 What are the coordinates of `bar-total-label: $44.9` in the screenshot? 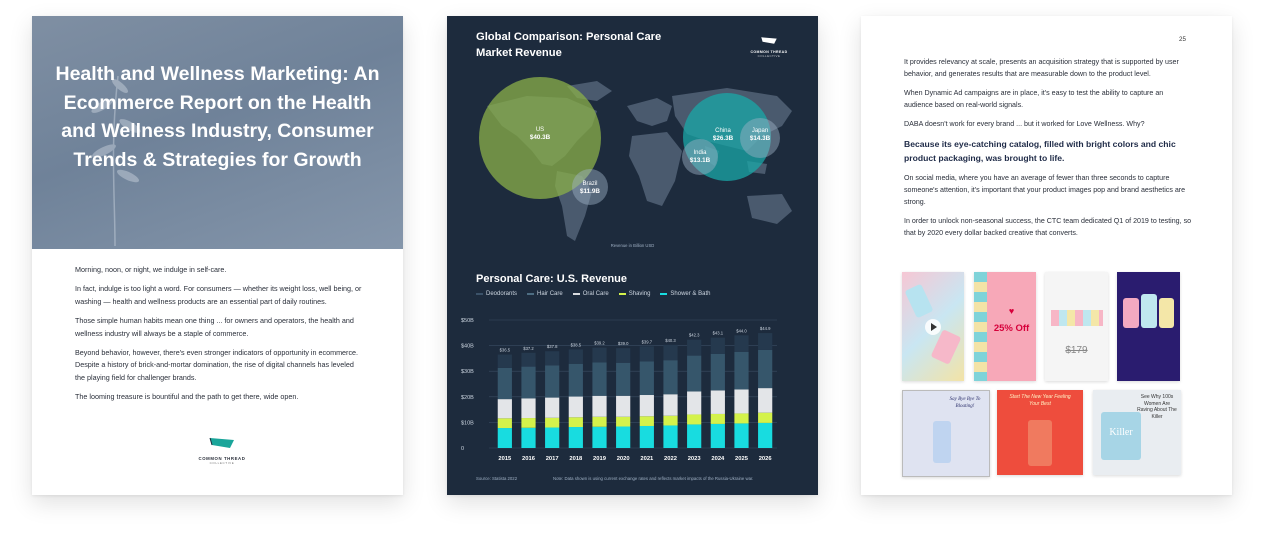 It's located at (765, 328).